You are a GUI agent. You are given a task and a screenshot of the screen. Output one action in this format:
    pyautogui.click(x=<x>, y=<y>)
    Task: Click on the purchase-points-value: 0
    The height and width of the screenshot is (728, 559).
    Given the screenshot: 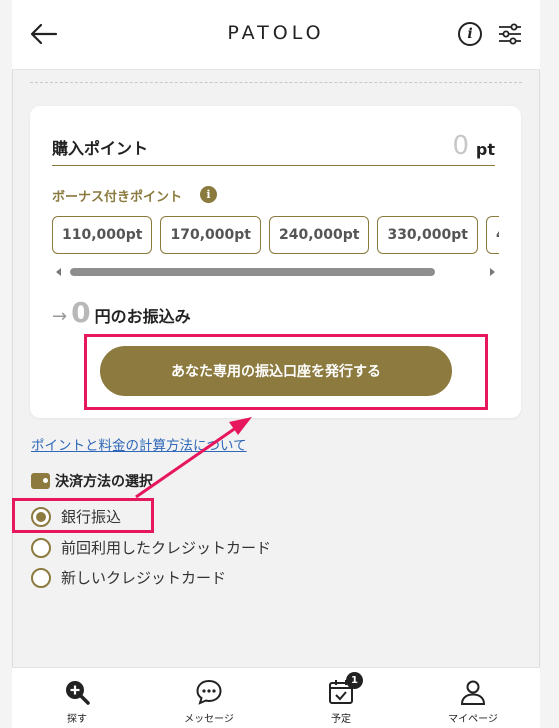 What is the action you would take?
    pyautogui.click(x=460, y=146)
    